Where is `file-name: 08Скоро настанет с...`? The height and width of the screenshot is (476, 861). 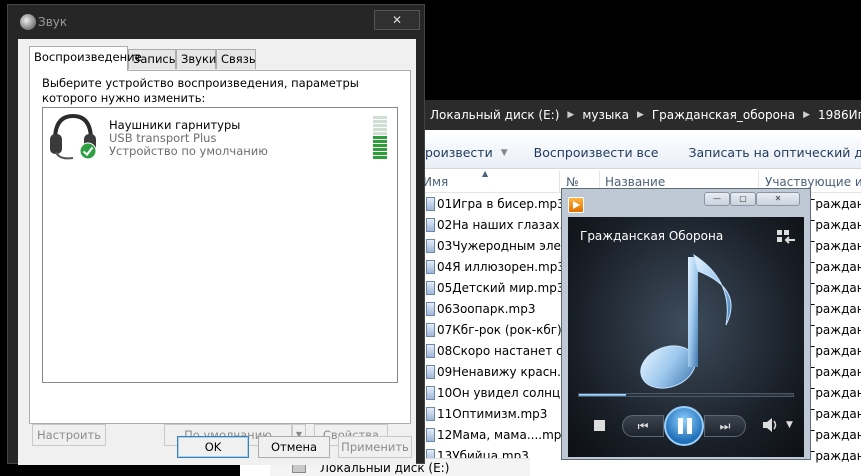 file-name: 08Скоро настанет с... is located at coordinates (506, 351).